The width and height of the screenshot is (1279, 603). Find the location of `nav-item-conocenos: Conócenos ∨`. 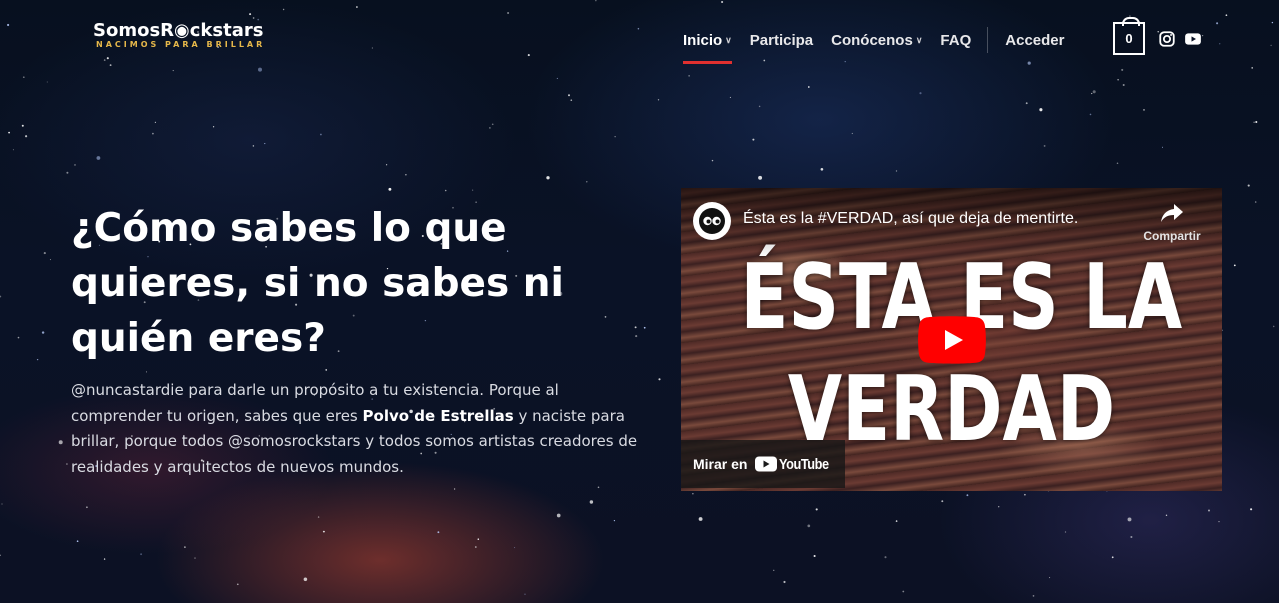

nav-item-conocenos: Conócenos ∨ is located at coordinates (876, 40).